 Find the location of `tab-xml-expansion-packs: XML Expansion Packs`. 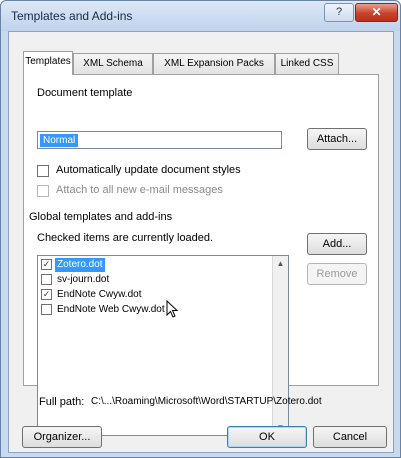

tab-xml-expansion-packs: XML Expansion Packs is located at coordinates (214, 63).